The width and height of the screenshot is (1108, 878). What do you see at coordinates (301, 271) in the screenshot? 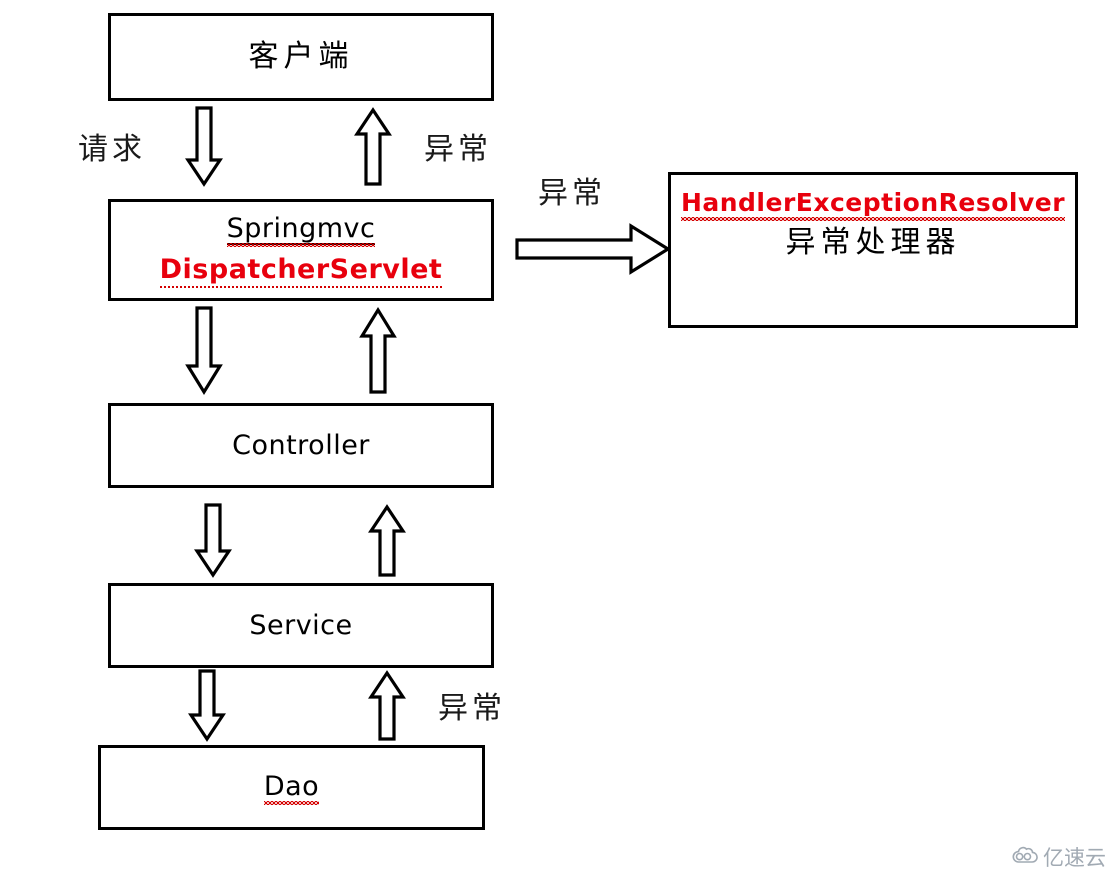
I see `node-springmvc-label-bottom: DispatcherServlet` at bounding box center [301, 271].